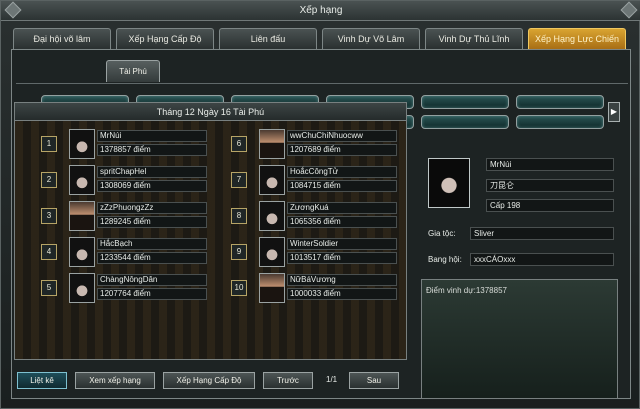  What do you see at coordinates (342, 280) in the screenshot?
I see `player-name: NữBáVương` at bounding box center [342, 280].